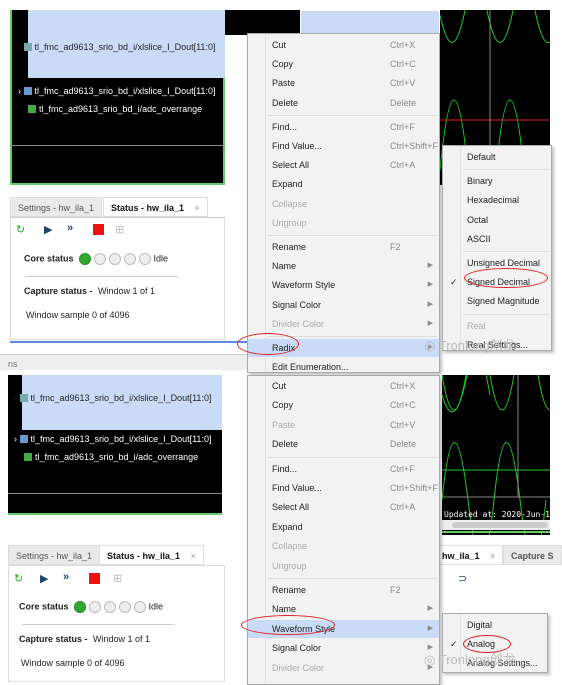 This screenshot has width=562, height=685. Describe the element at coordinates (497, 157) in the screenshot. I see `menu-item-default: Default` at that location.